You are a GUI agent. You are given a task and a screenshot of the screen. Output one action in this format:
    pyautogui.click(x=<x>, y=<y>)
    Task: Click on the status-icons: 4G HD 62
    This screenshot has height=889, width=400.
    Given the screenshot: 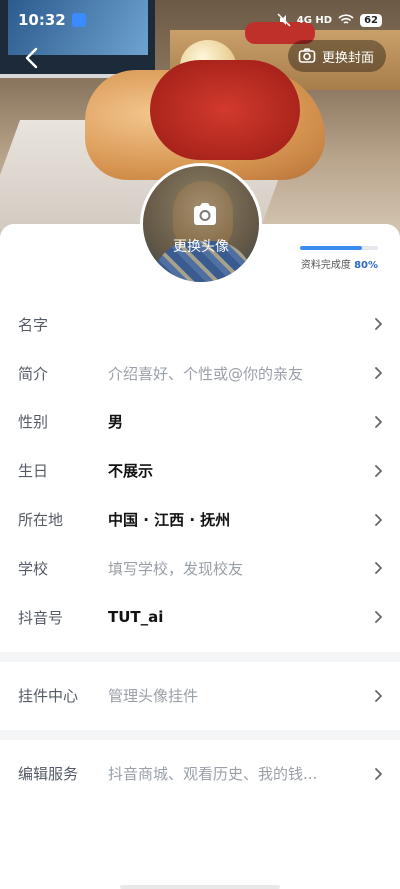 What is the action you would take?
    pyautogui.click(x=329, y=20)
    